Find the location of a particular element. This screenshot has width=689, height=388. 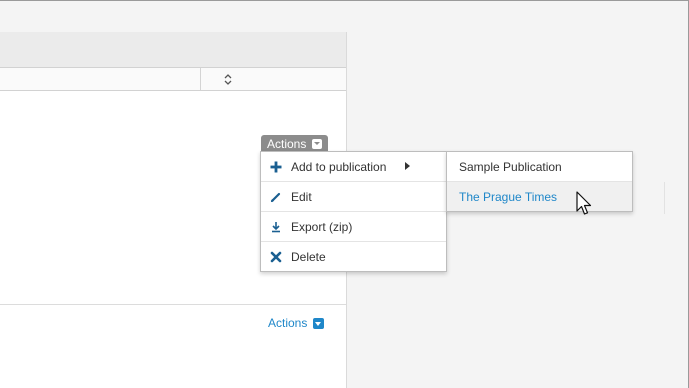

column-divider is located at coordinates (200, 79).